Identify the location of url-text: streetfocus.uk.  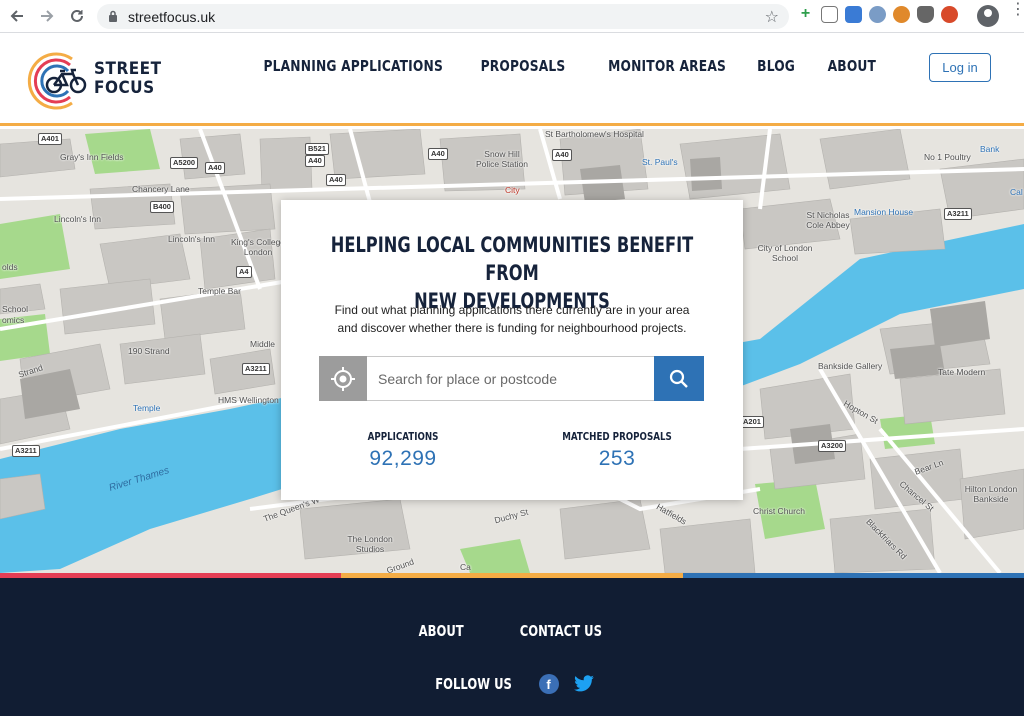
(172, 16).